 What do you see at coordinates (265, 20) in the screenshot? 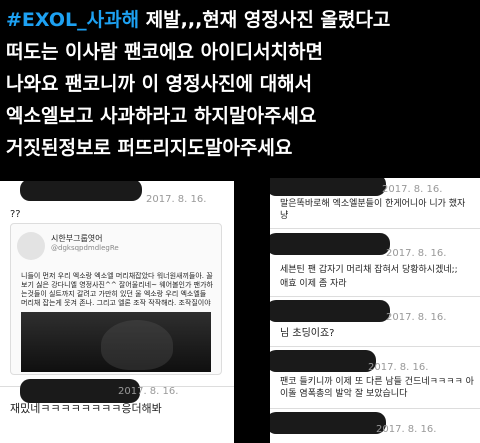
I see `tweet-line-1-text: 제발,,,현재 영정사진 올렸다고` at bounding box center [265, 20].